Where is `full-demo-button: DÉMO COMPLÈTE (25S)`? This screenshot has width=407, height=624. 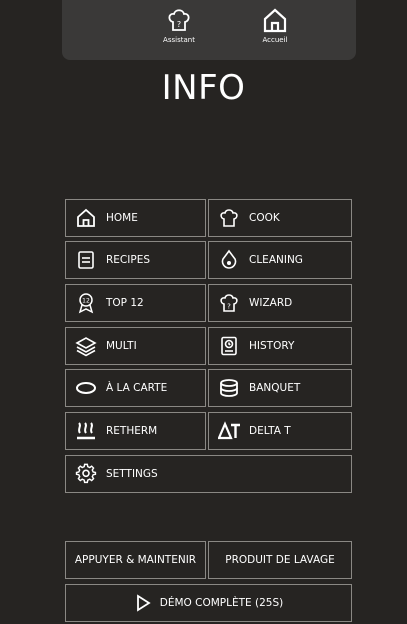 full-demo-button: DÉMO COMPLÈTE (25S) is located at coordinates (208, 603).